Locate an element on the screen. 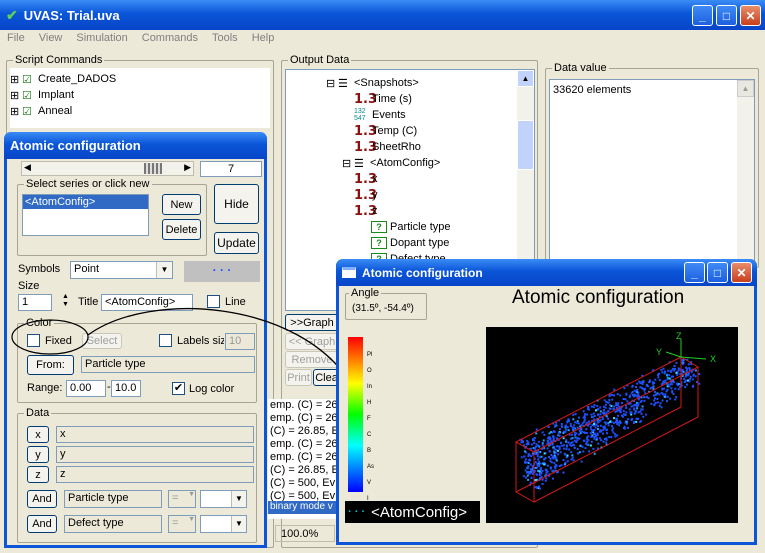 The image size is (765, 553). plot-minimize-button: _ is located at coordinates (694, 272).